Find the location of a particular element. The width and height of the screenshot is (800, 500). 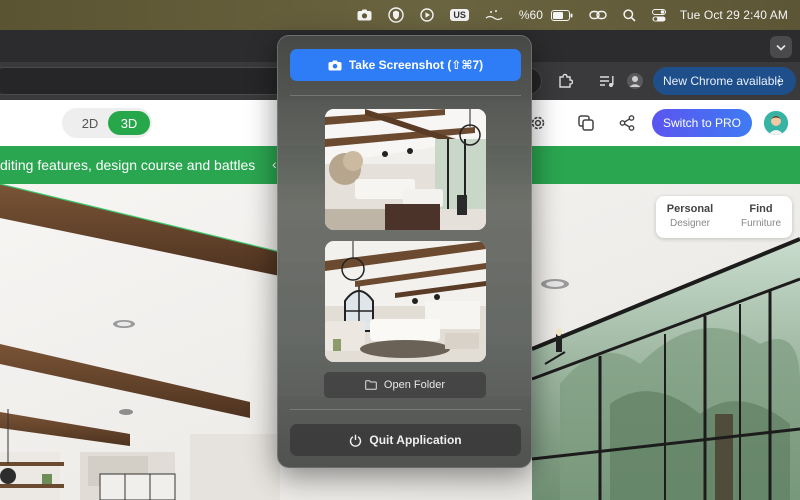

control-center-icon is located at coordinates (659, 15).